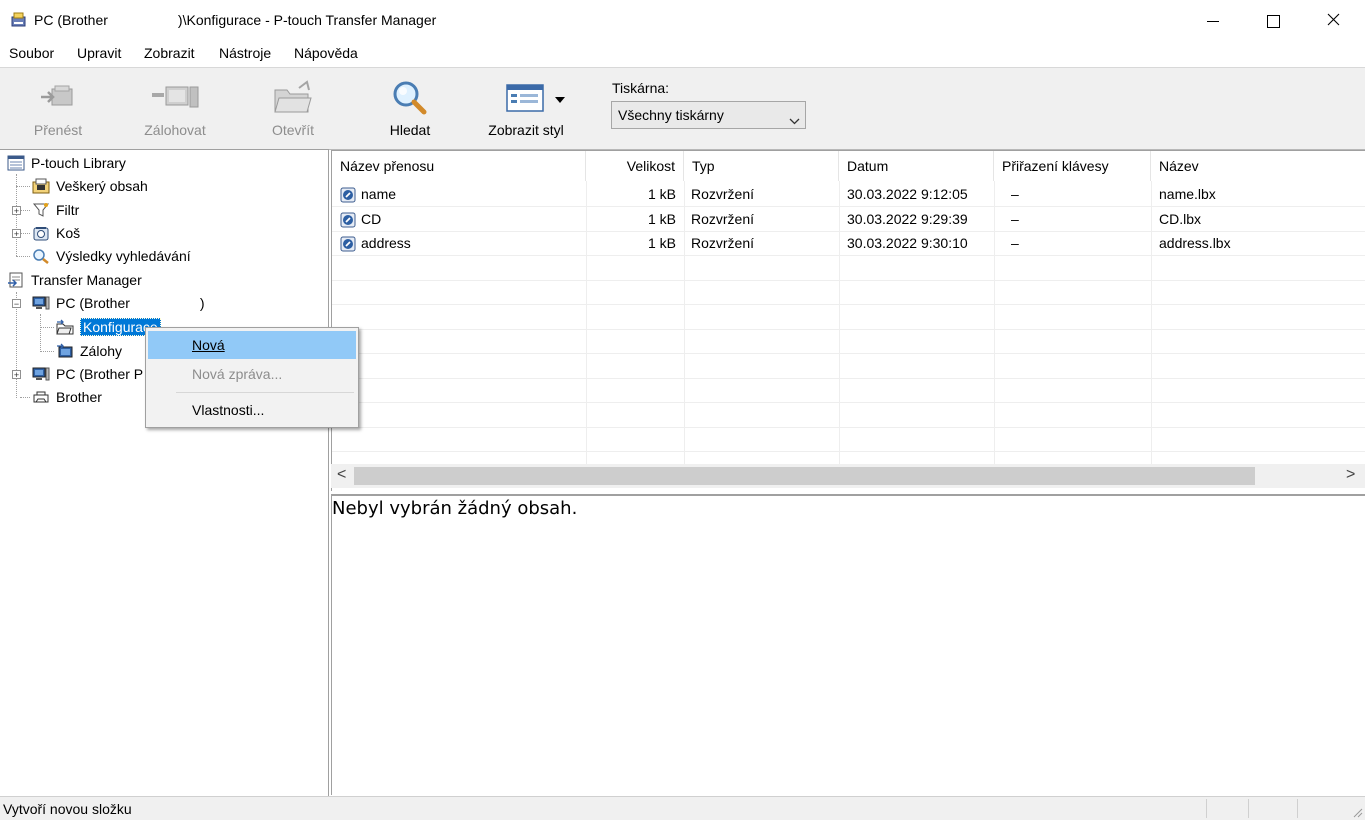 The height and width of the screenshot is (821, 1365). What do you see at coordinates (16, 304) in the screenshot?
I see `collapse-pc-toggle: −` at bounding box center [16, 304].